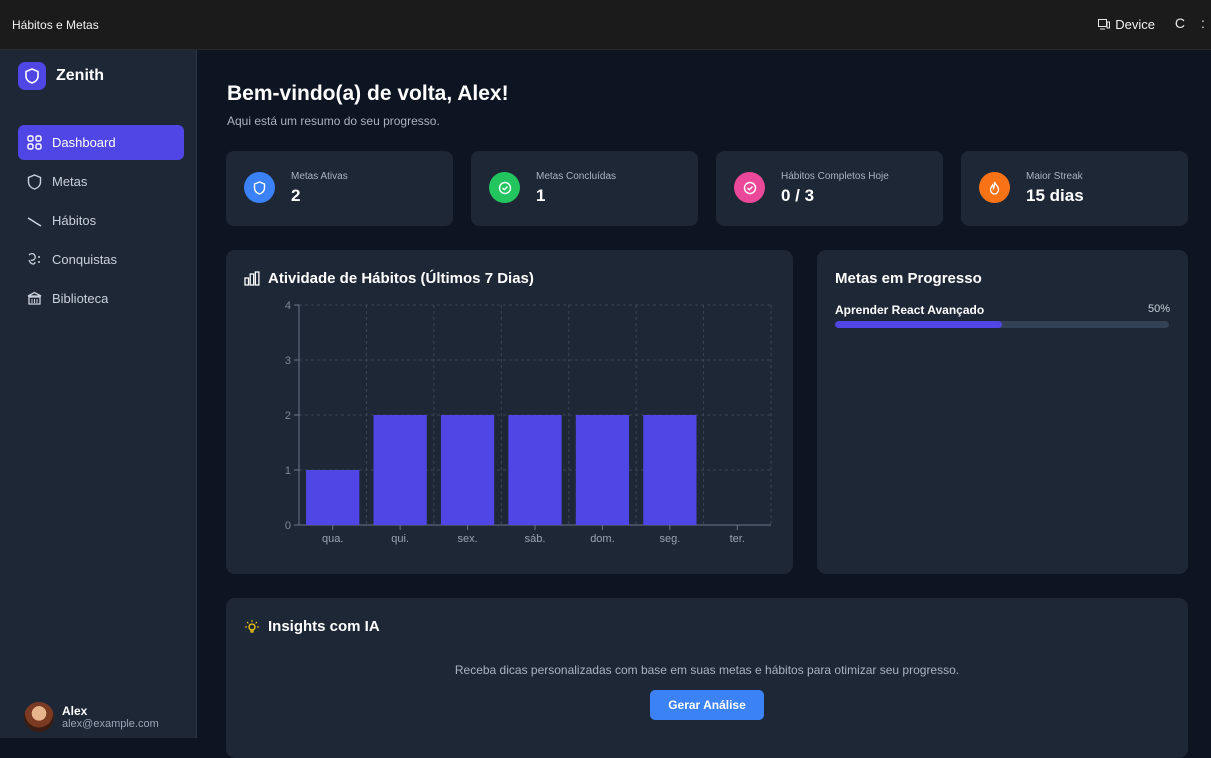  I want to click on x-tick-label: qua., so click(332, 539).